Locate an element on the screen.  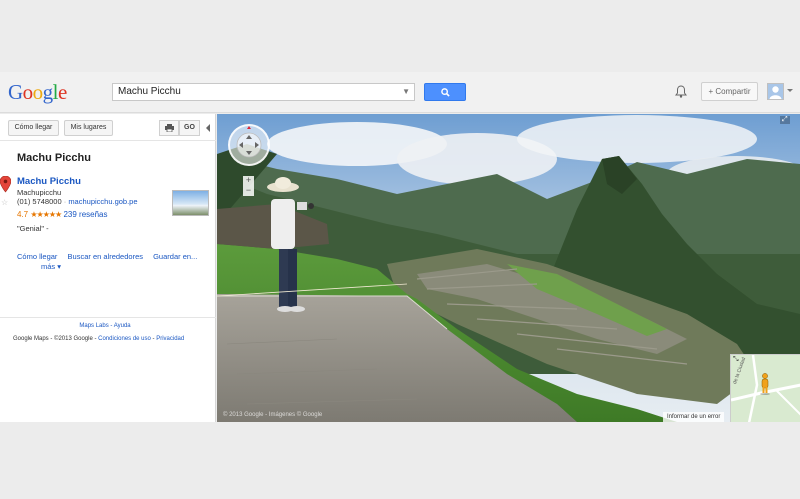
fullscreen-button: ⤢ is located at coordinates (785, 120).